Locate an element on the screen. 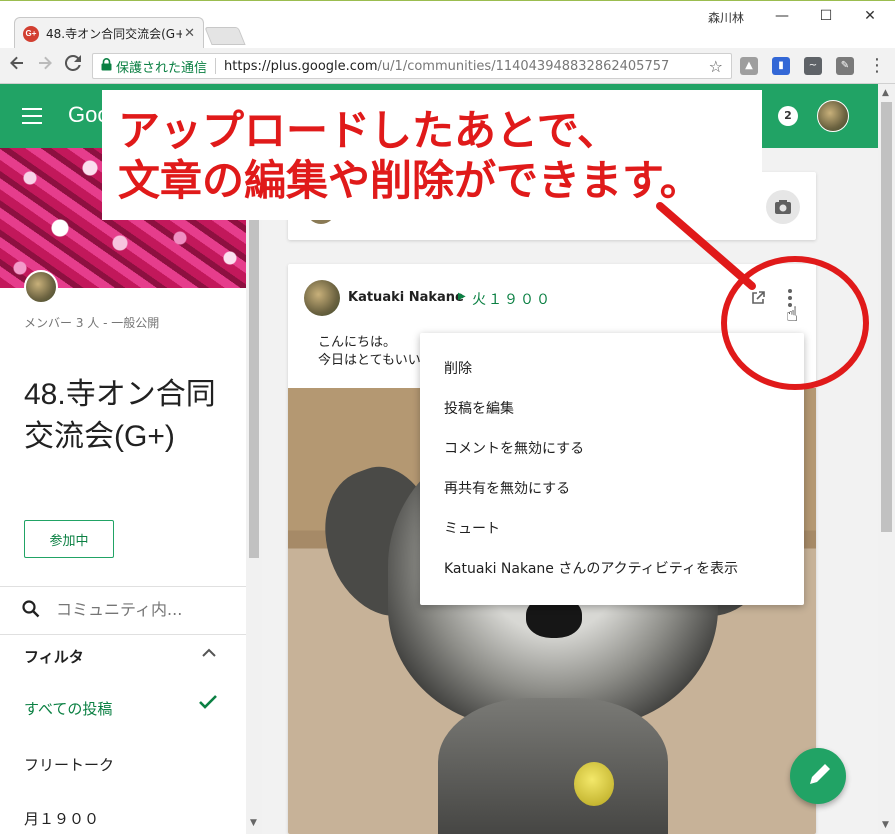  pencil-icon is located at coordinates (820, 774).